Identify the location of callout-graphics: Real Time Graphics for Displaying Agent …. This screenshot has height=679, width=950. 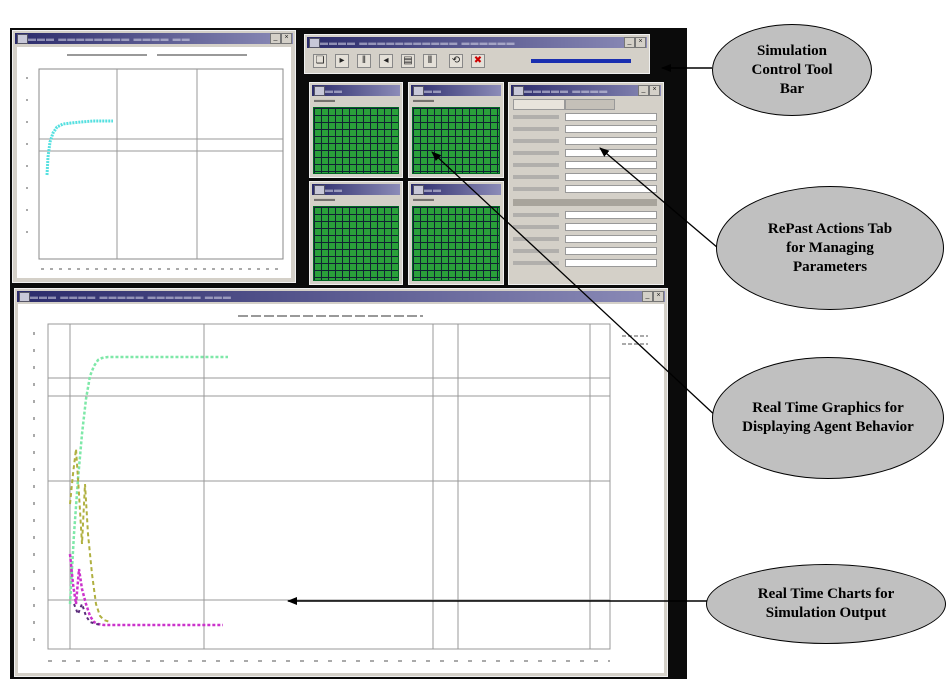
(828, 418).